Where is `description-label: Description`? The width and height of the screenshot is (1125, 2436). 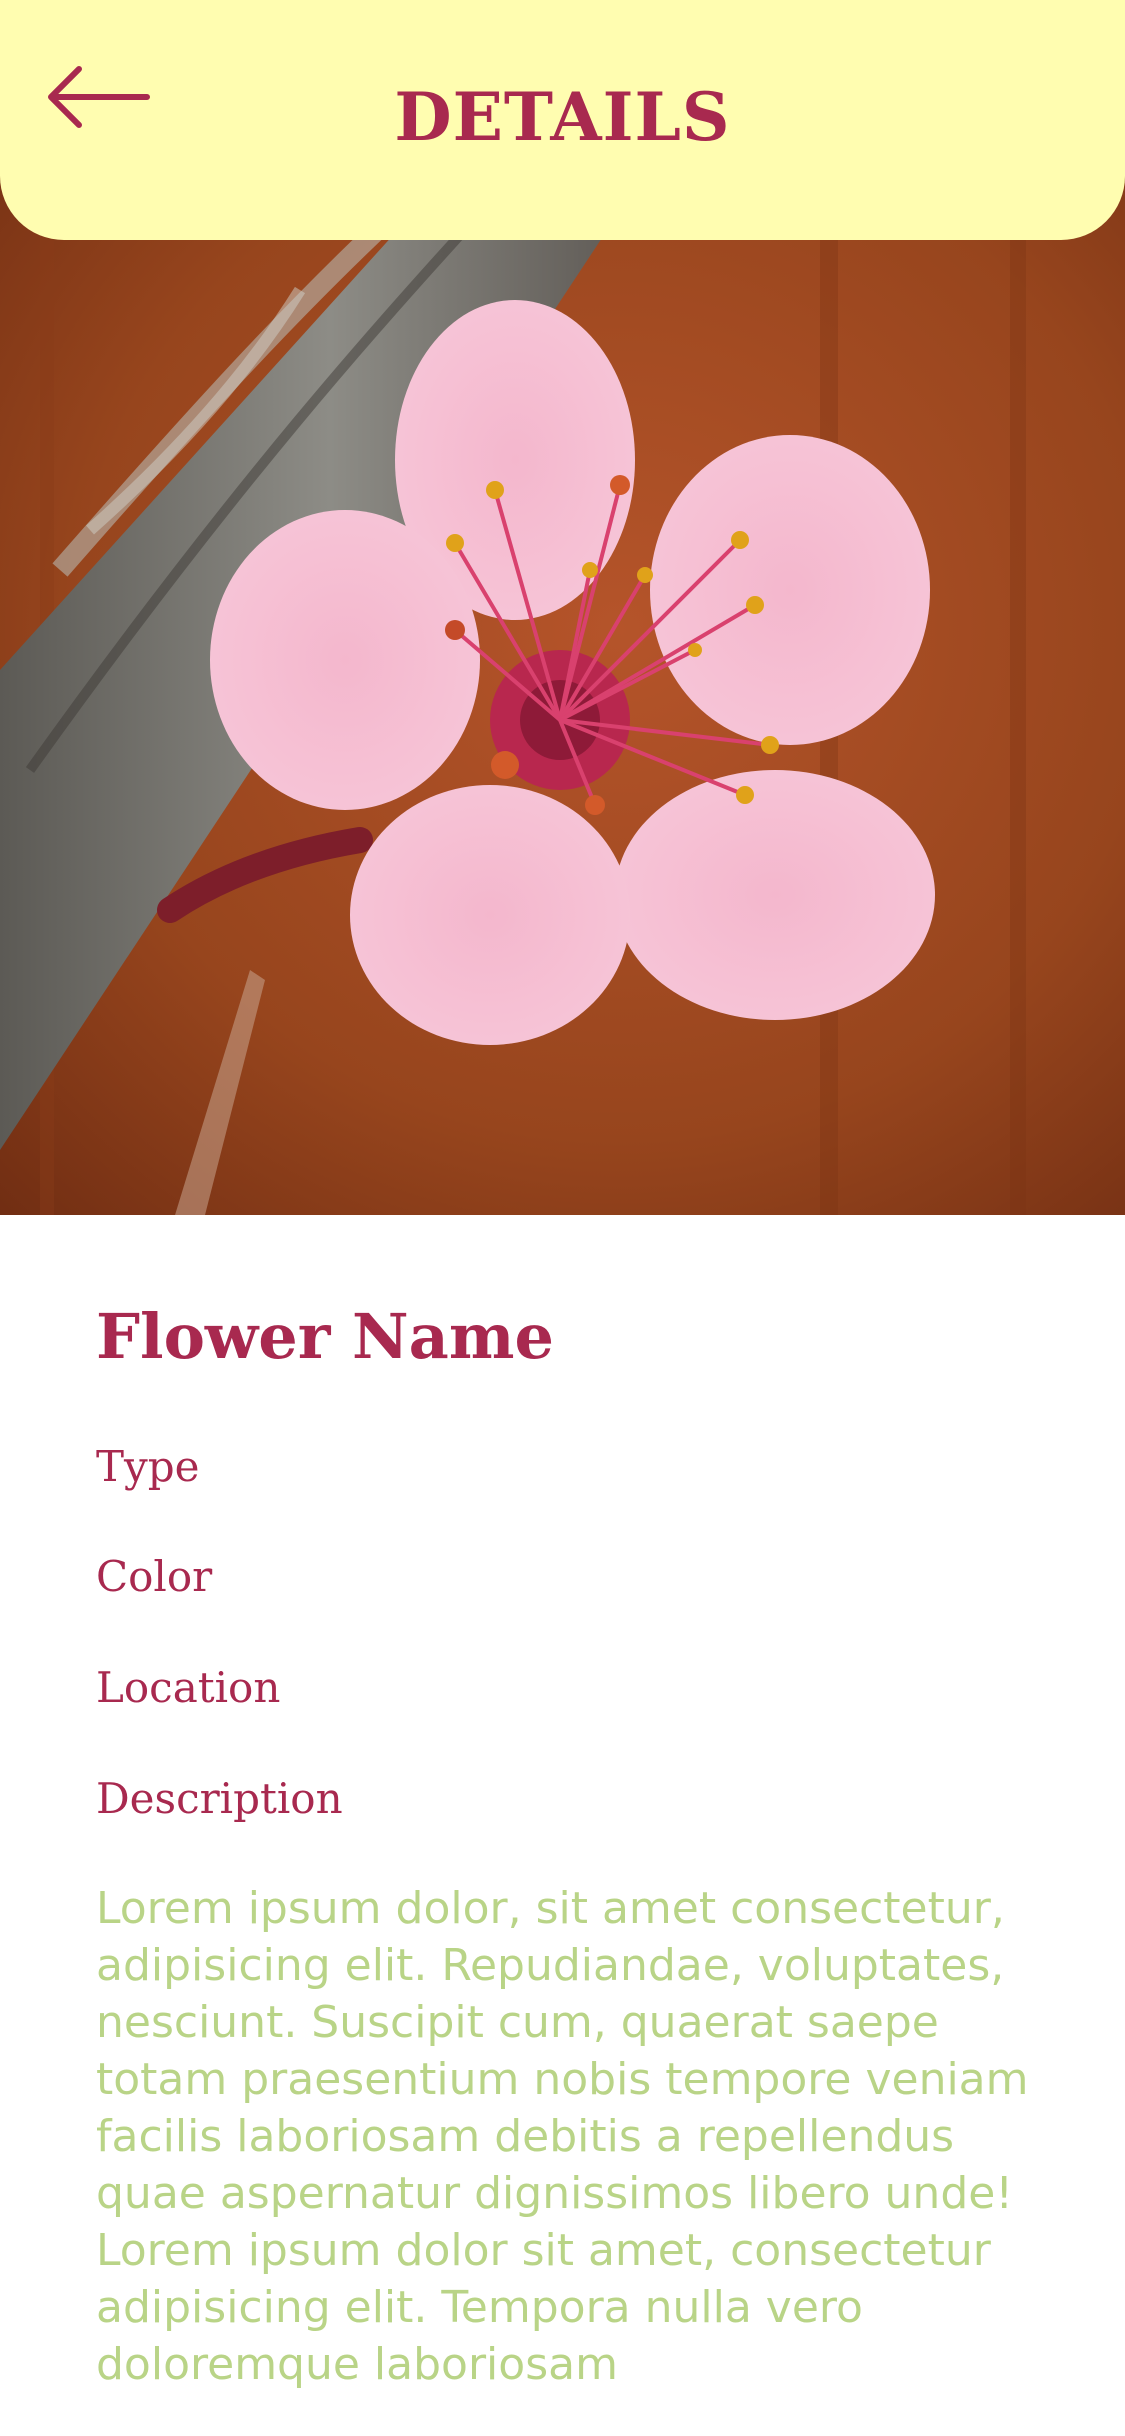
description-label: Description is located at coordinates (219, 1798).